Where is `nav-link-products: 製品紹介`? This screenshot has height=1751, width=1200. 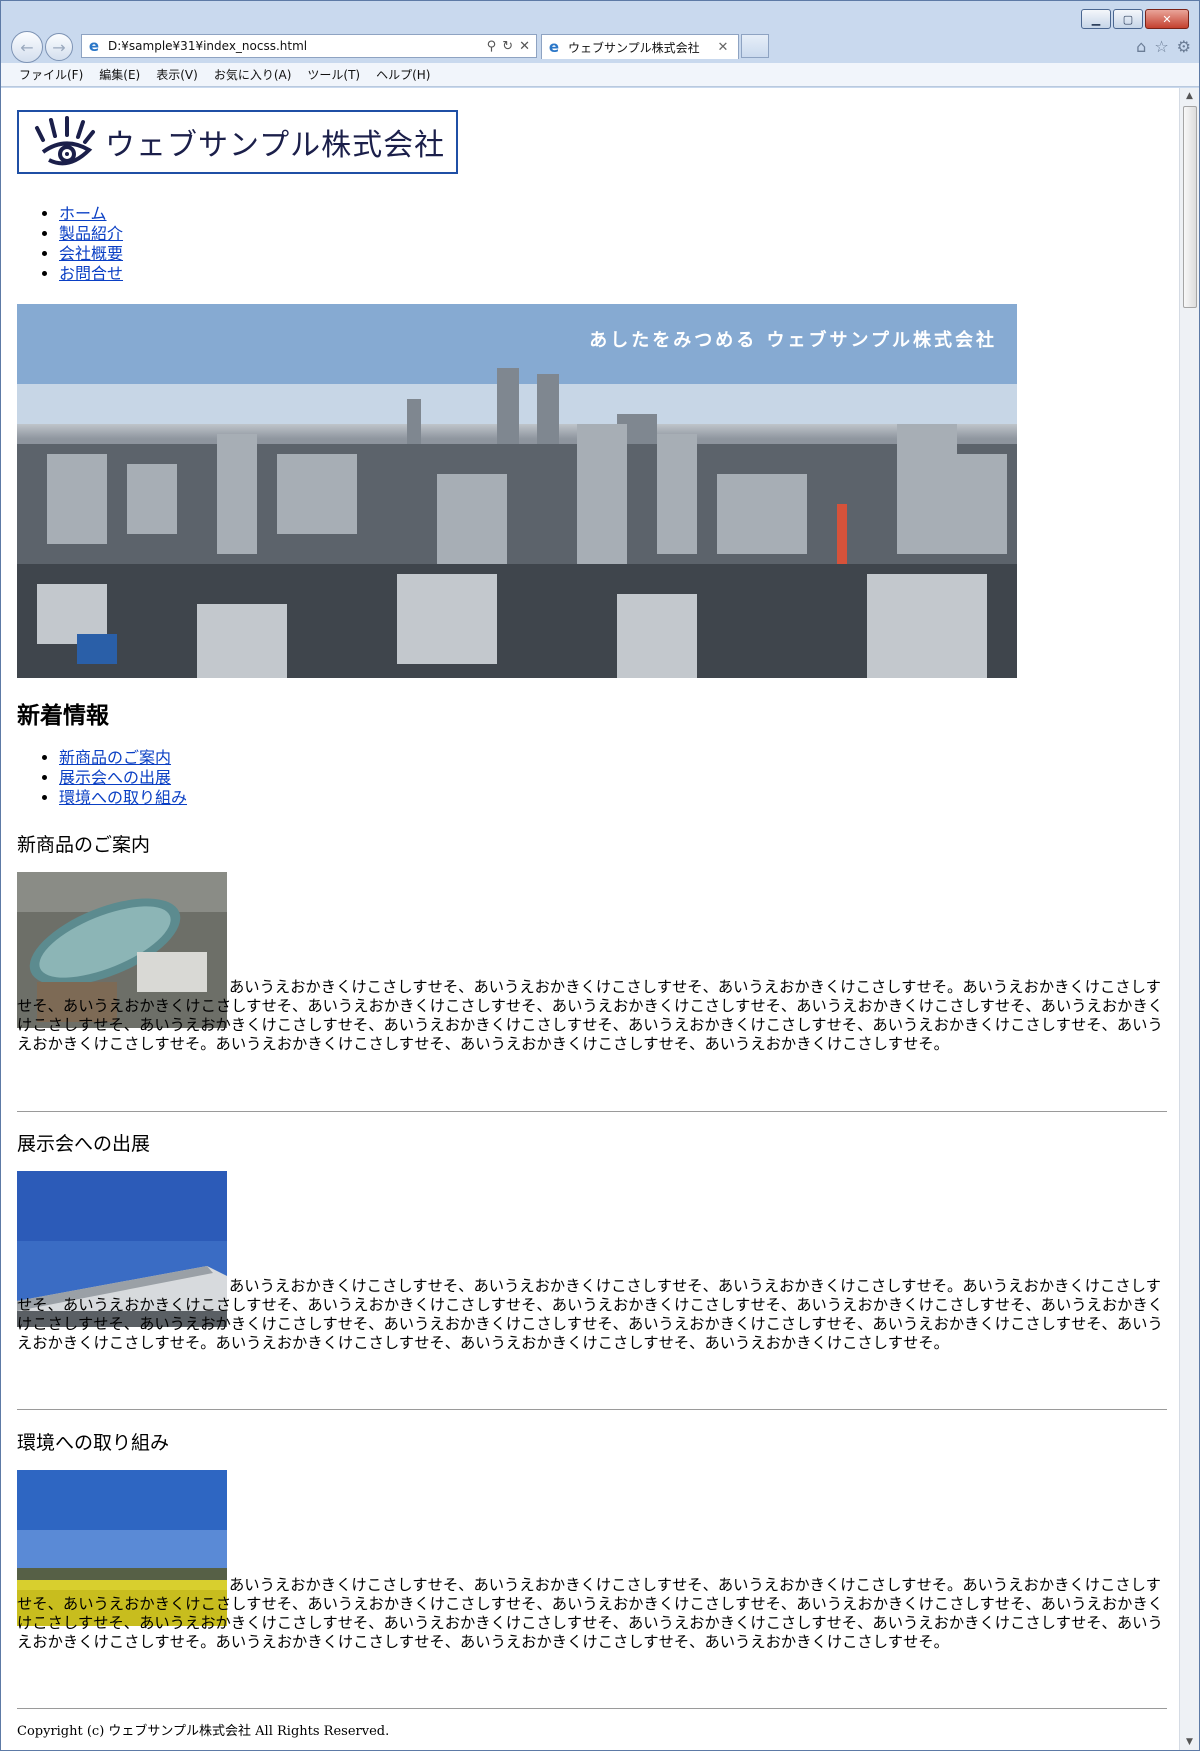
nav-link-products: 製品紹介 is located at coordinates (91, 233).